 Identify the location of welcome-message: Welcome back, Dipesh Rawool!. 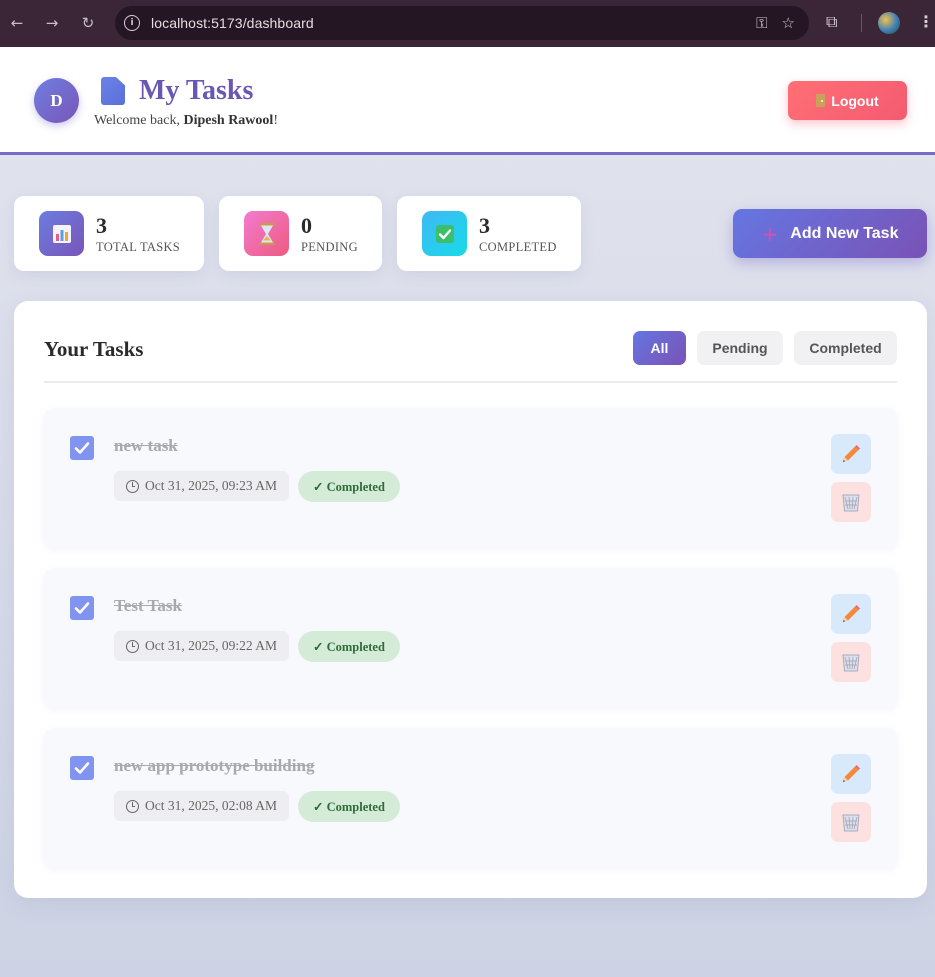
(186, 121).